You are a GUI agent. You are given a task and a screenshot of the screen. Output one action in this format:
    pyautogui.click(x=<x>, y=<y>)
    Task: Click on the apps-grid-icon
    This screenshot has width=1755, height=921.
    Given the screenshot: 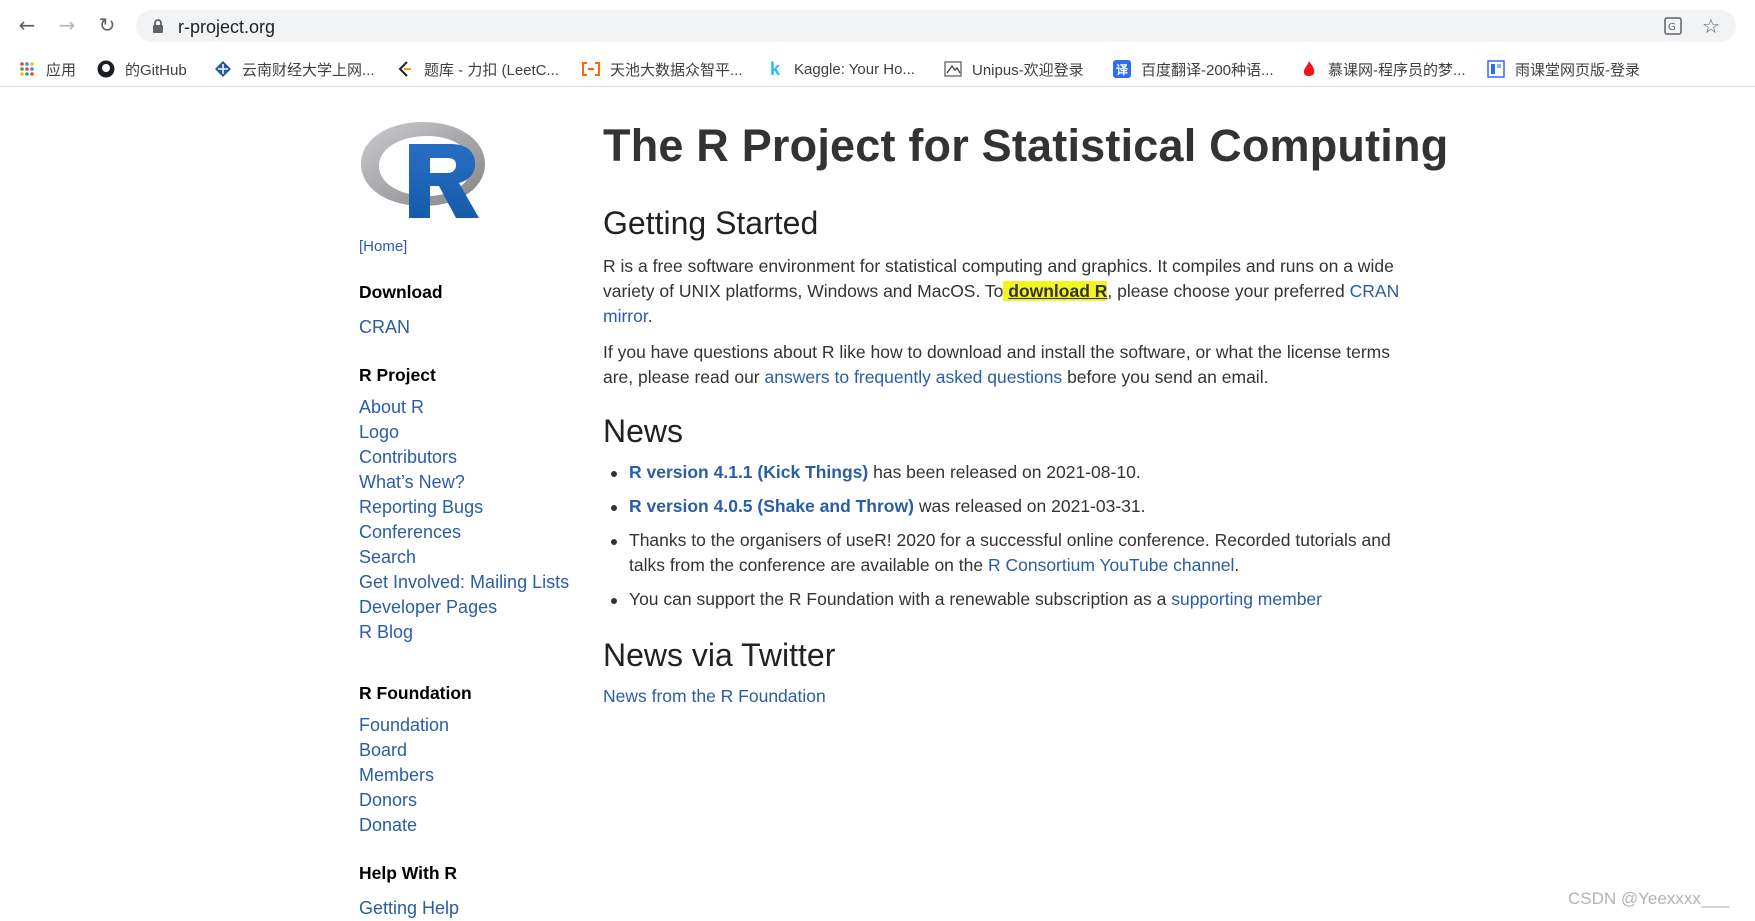 What is the action you would take?
    pyautogui.click(x=27, y=69)
    